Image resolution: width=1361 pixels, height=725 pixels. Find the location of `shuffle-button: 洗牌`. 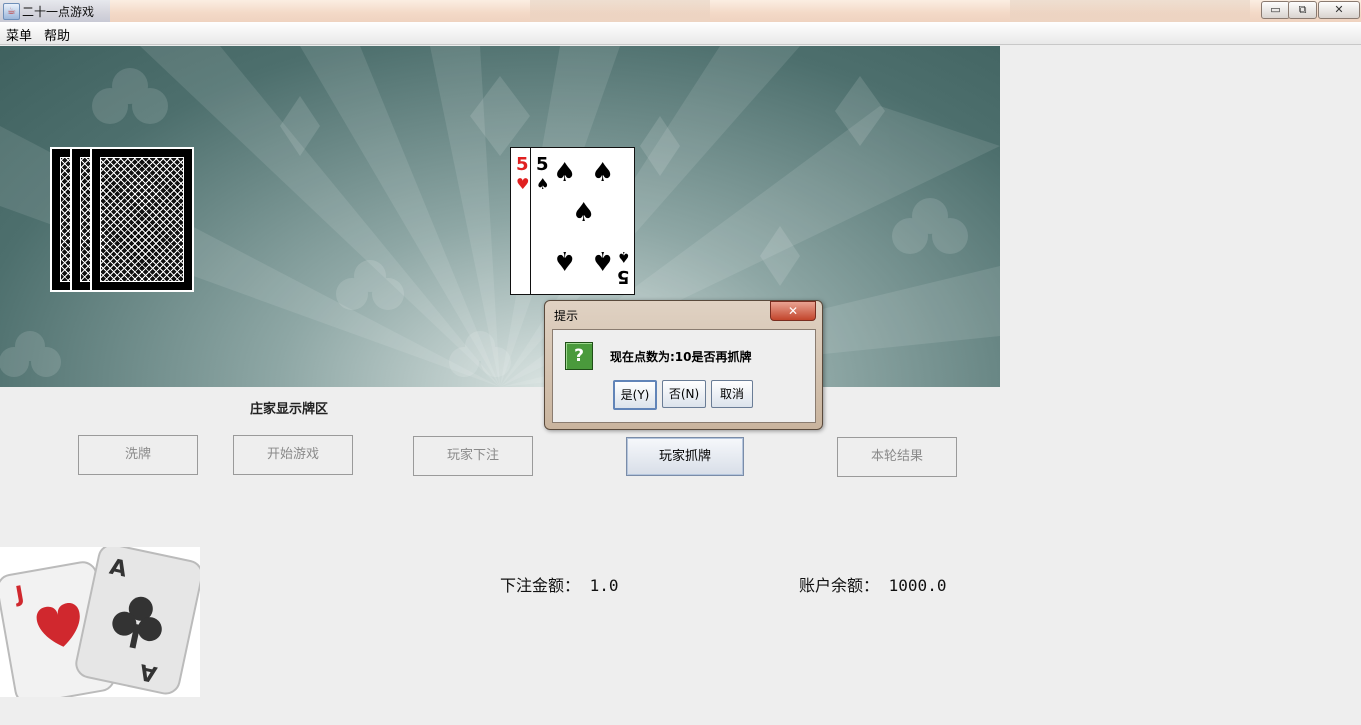

shuffle-button: 洗牌 is located at coordinates (138, 455).